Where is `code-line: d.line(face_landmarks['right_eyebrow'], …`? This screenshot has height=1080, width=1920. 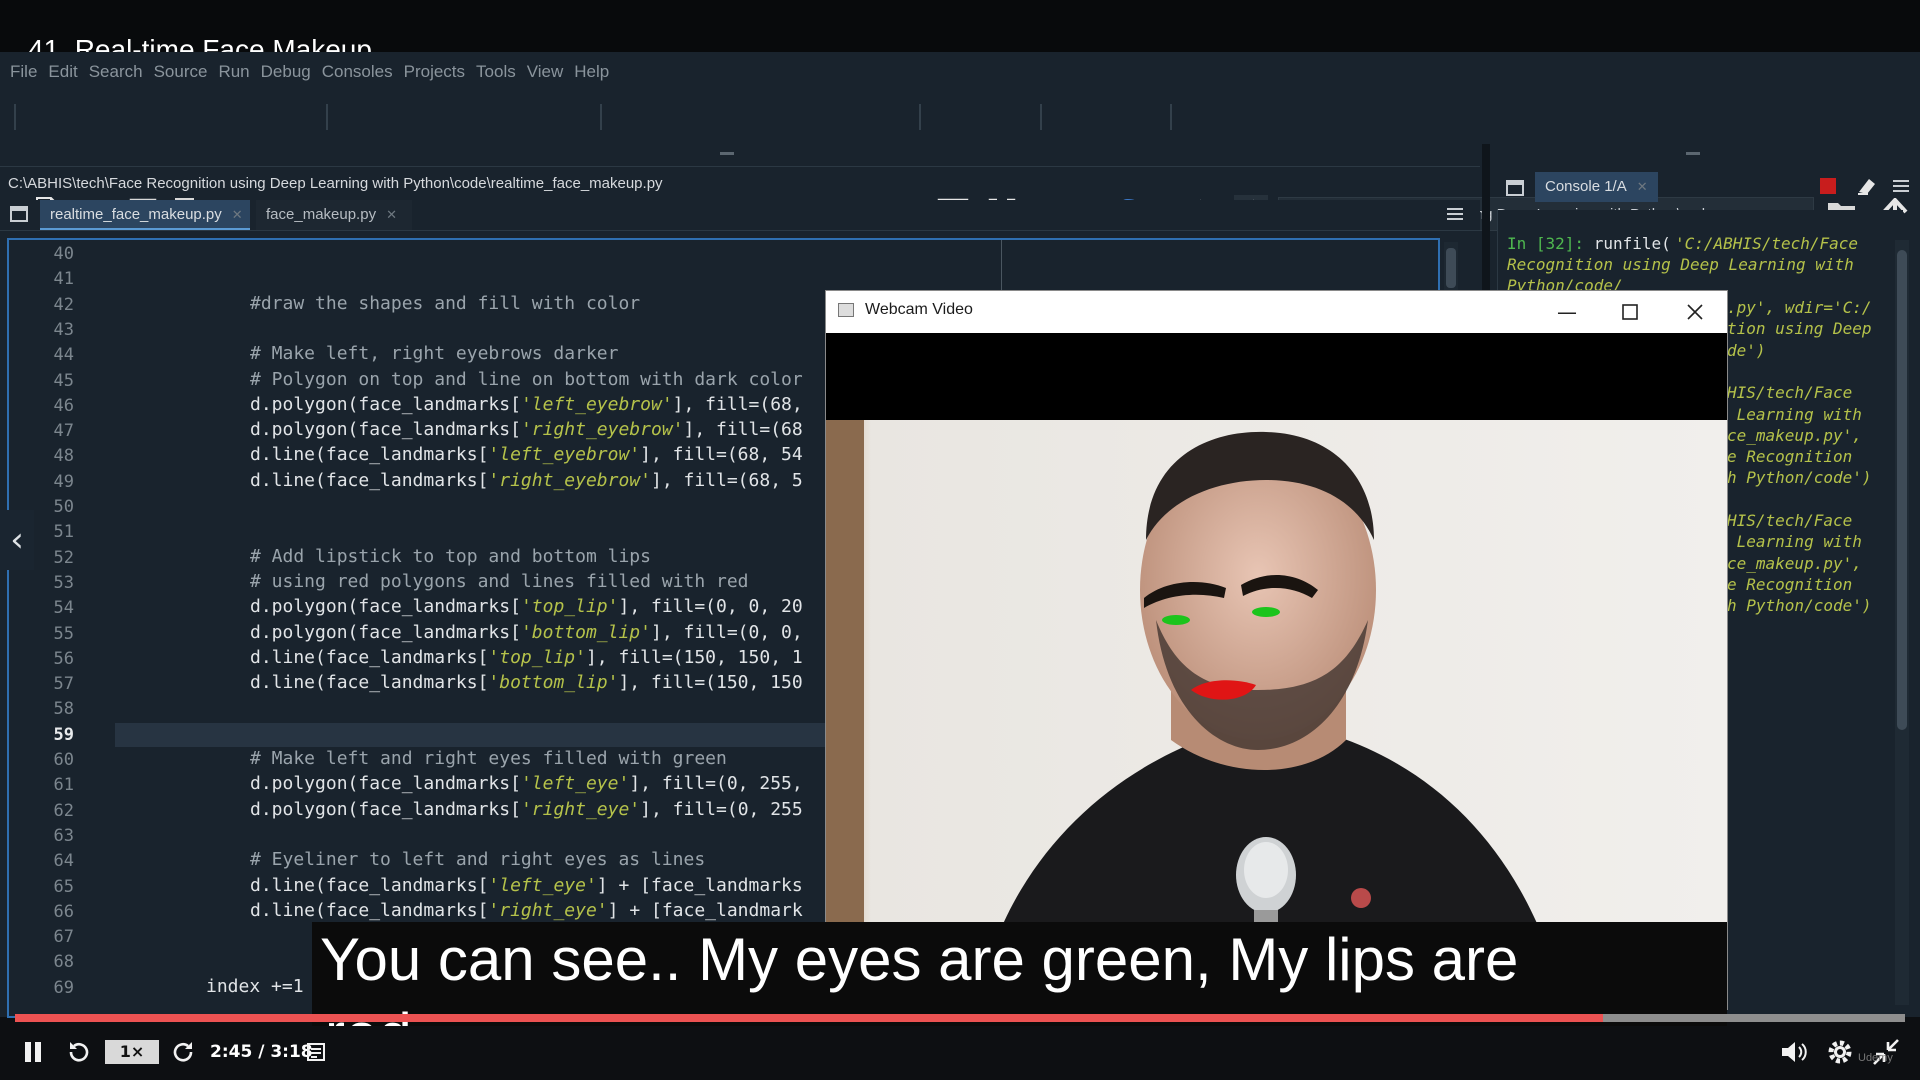 code-line: d.line(face_landmarks['right_eyebrow'], … is located at coordinates (526, 480).